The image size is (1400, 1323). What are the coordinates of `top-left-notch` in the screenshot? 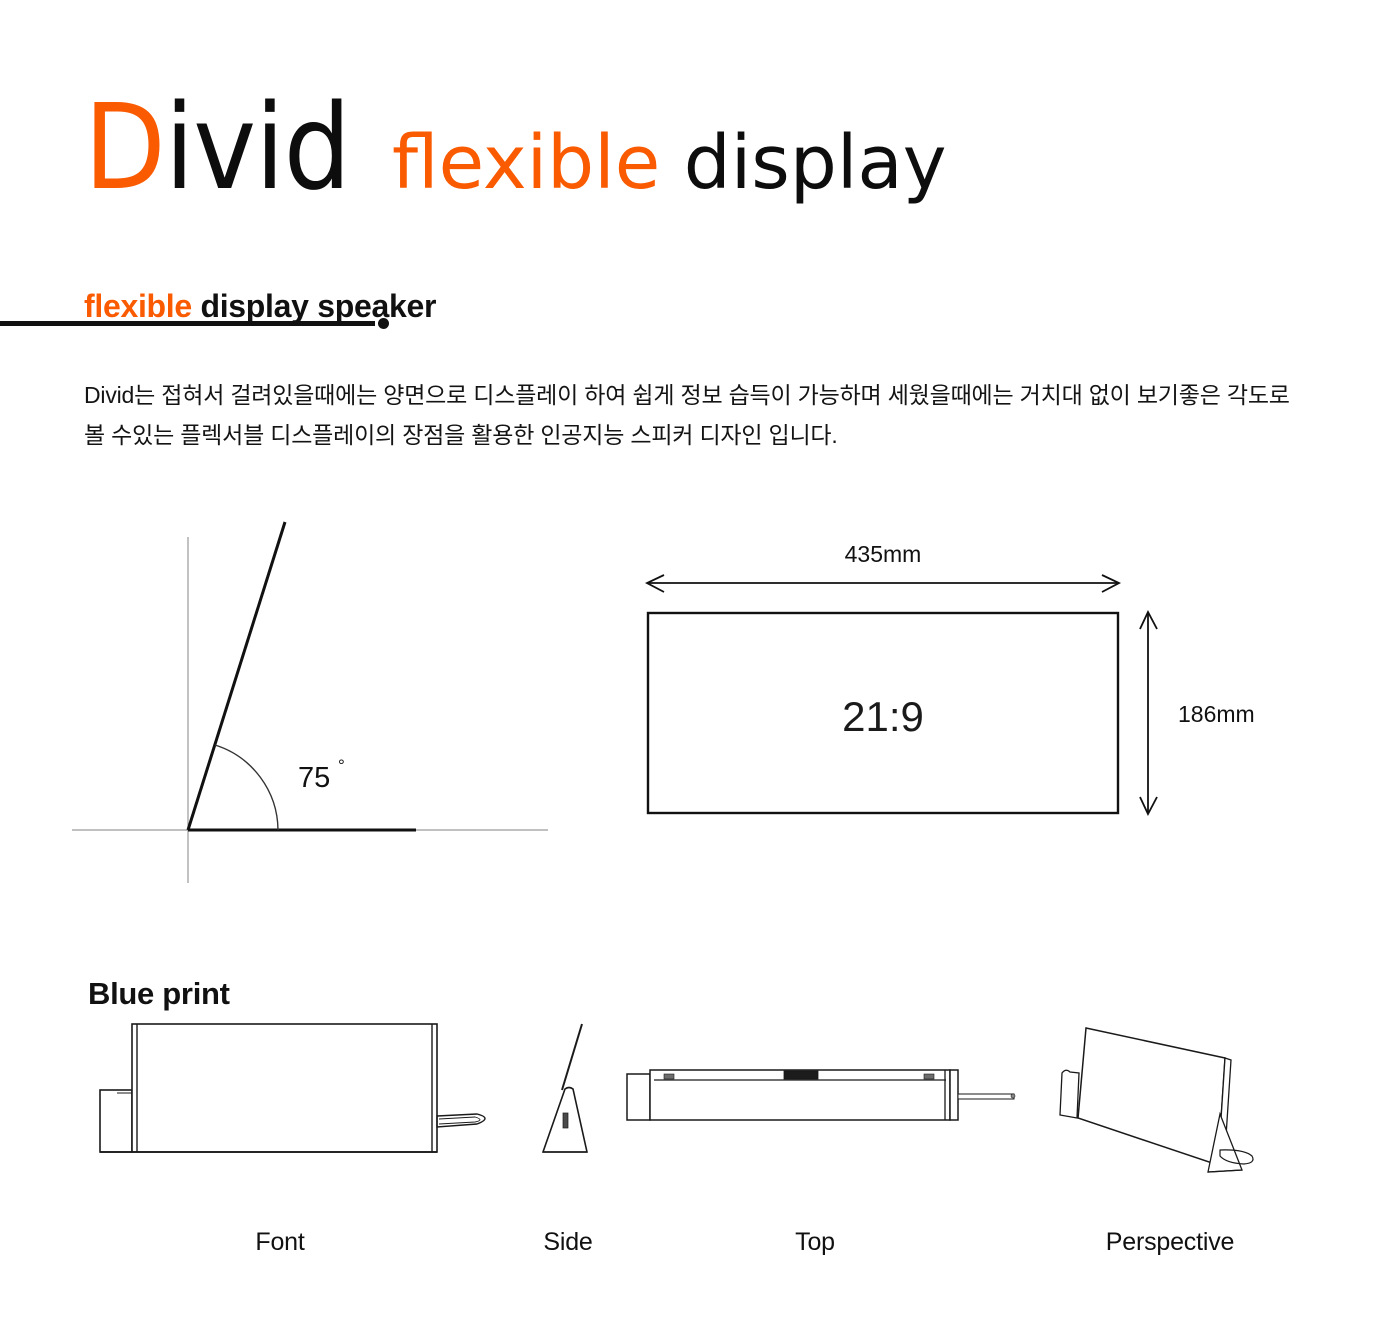 It's located at (669, 1076).